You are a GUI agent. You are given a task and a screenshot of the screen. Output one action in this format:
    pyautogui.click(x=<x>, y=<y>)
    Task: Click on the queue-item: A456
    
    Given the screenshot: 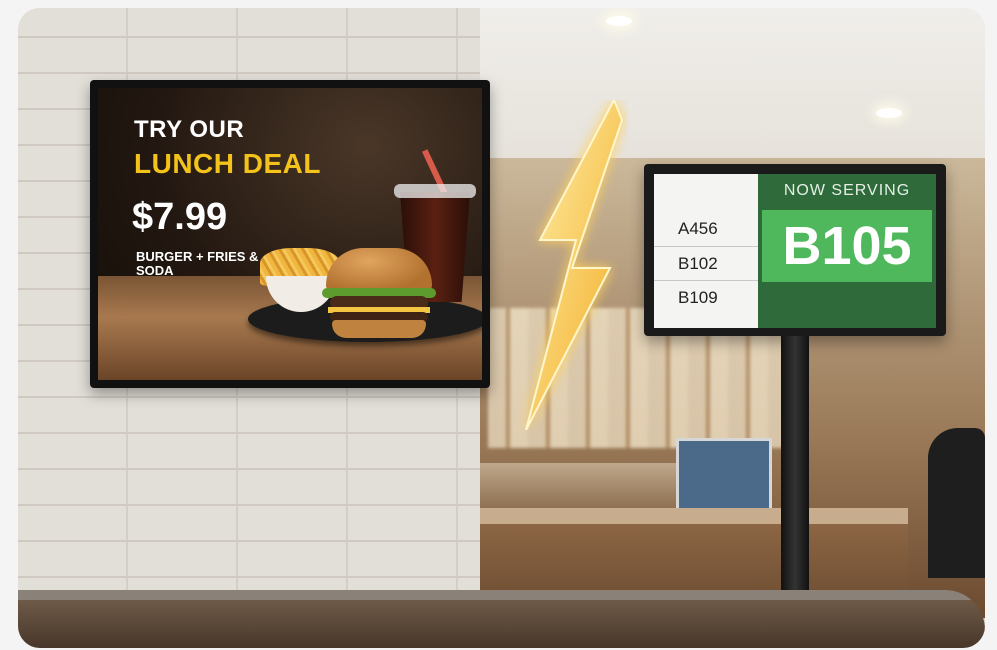 What is the action you would take?
    pyautogui.click(x=698, y=228)
    